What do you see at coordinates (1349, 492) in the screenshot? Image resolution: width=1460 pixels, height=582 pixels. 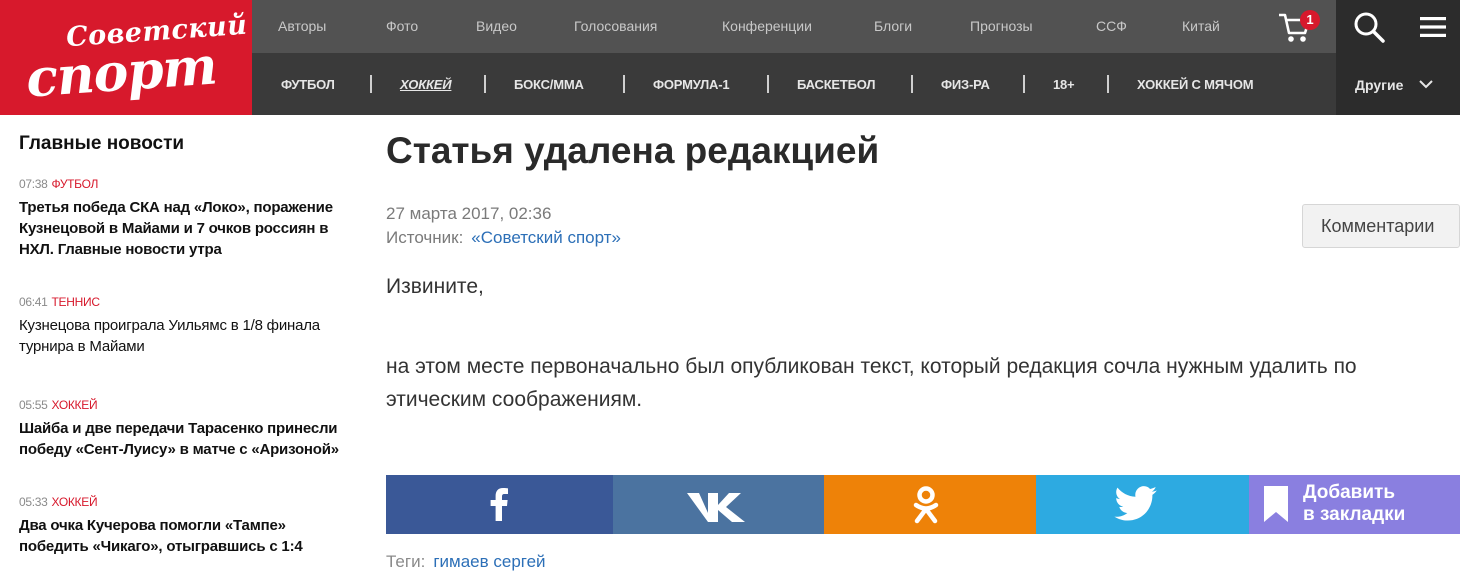 I see `bookmark-label-line1: Добавить` at bounding box center [1349, 492].